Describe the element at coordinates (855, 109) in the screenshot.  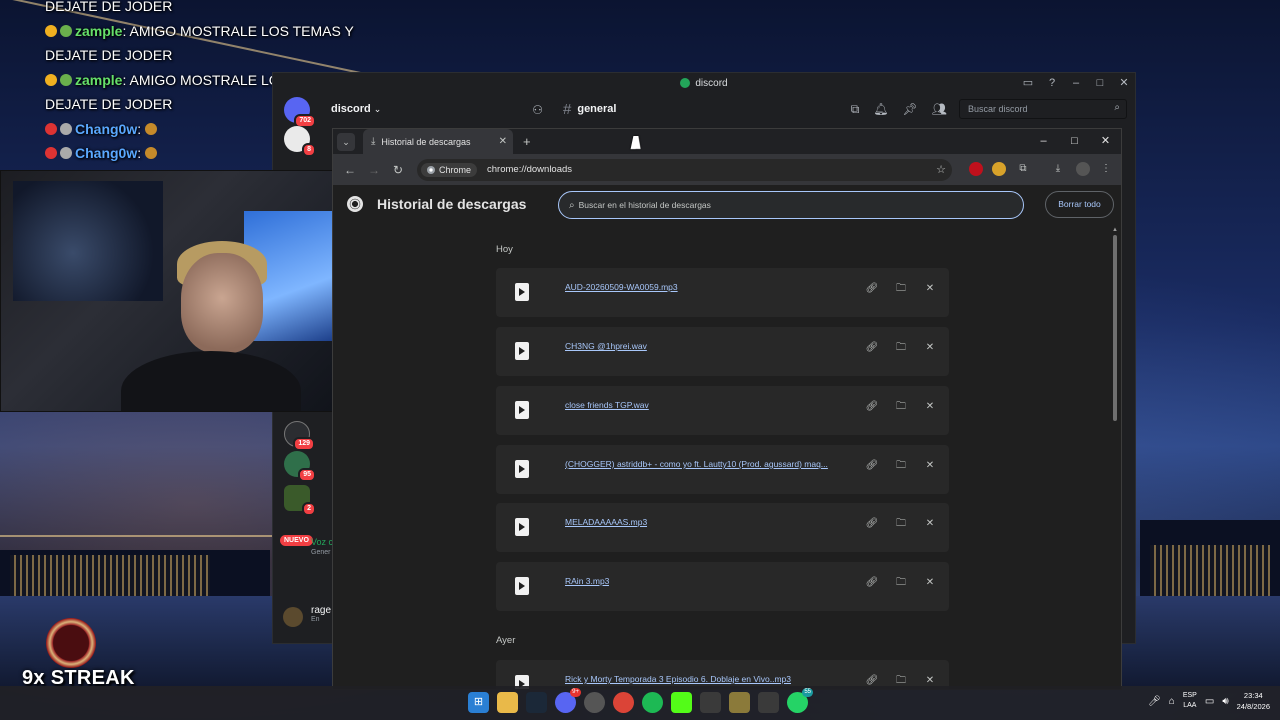
I see `threads-icon: ⧉` at that location.